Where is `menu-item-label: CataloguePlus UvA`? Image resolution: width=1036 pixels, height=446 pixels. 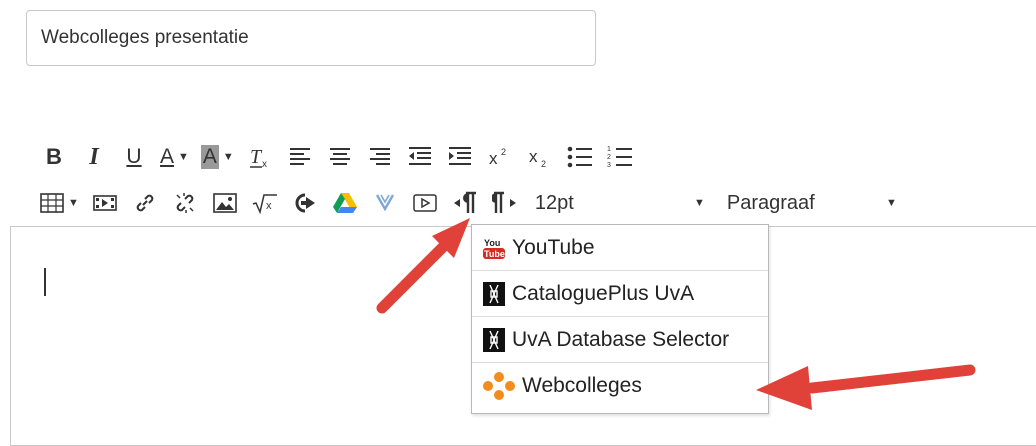
menu-item-label: CataloguePlus UvA is located at coordinates (603, 293).